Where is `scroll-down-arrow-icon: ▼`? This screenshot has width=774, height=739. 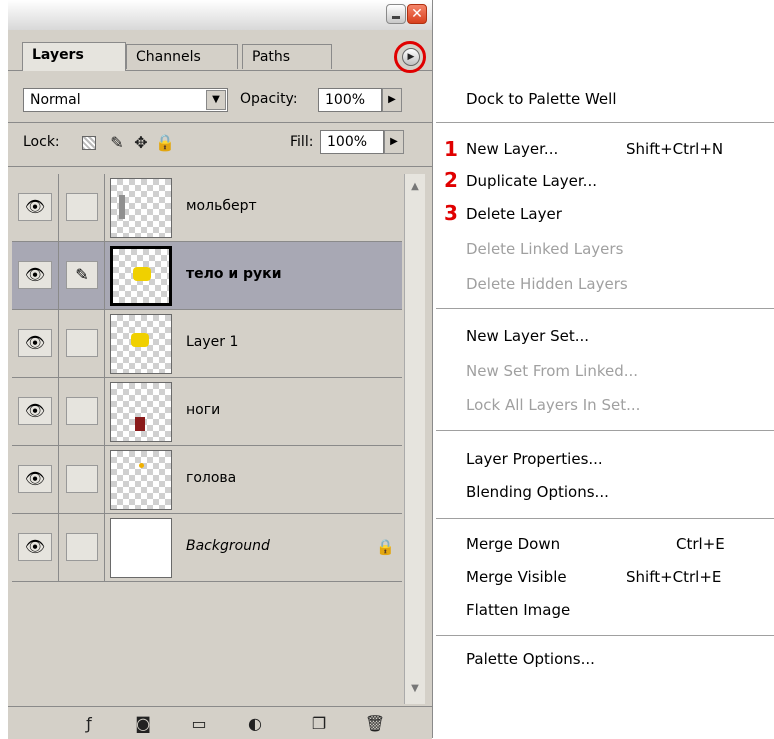
scroll-down-arrow-icon: ▼ is located at coordinates (415, 689).